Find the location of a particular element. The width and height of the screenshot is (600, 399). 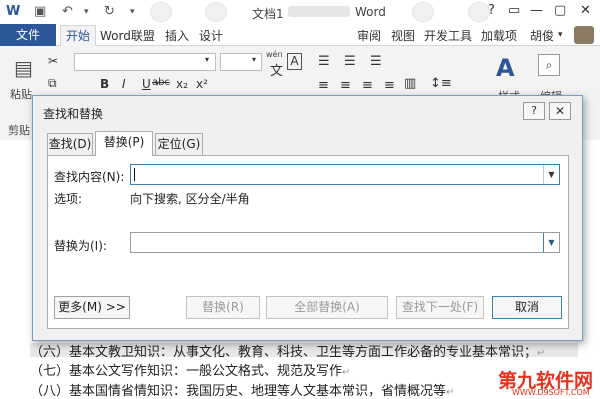

tab-view: 视图 is located at coordinates (403, 35).